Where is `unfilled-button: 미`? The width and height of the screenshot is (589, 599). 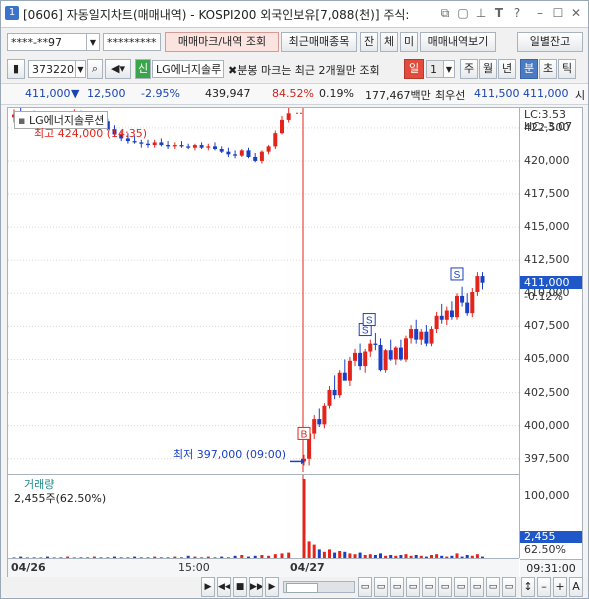
unfilled-button: 미 is located at coordinates (409, 42).